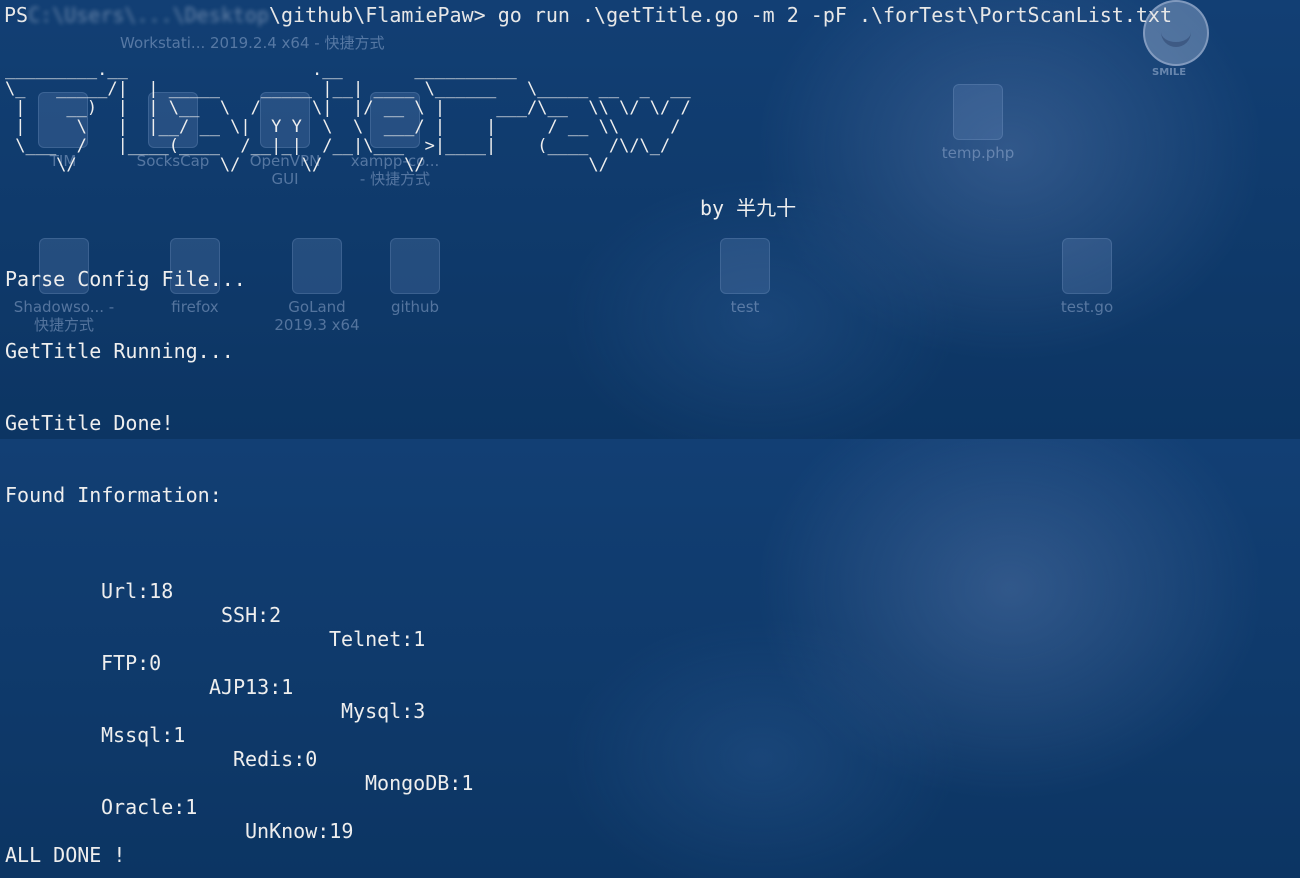 Image resolution: width=1300 pixels, height=878 pixels. I want to click on stats-row-2: FTP:0 AJP13:1 Mysql:3, so click(215, 675).